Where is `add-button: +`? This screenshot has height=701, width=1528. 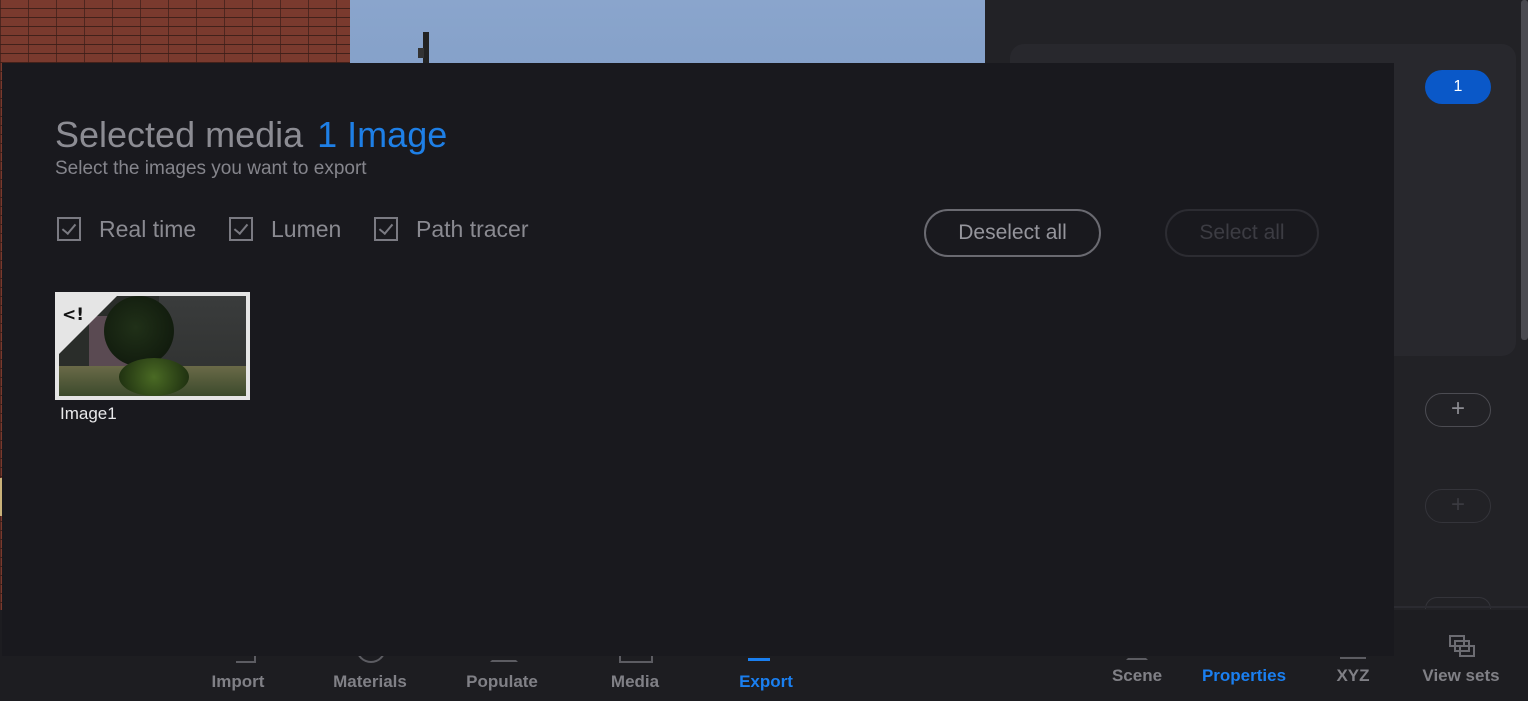
add-button: + is located at coordinates (1458, 410).